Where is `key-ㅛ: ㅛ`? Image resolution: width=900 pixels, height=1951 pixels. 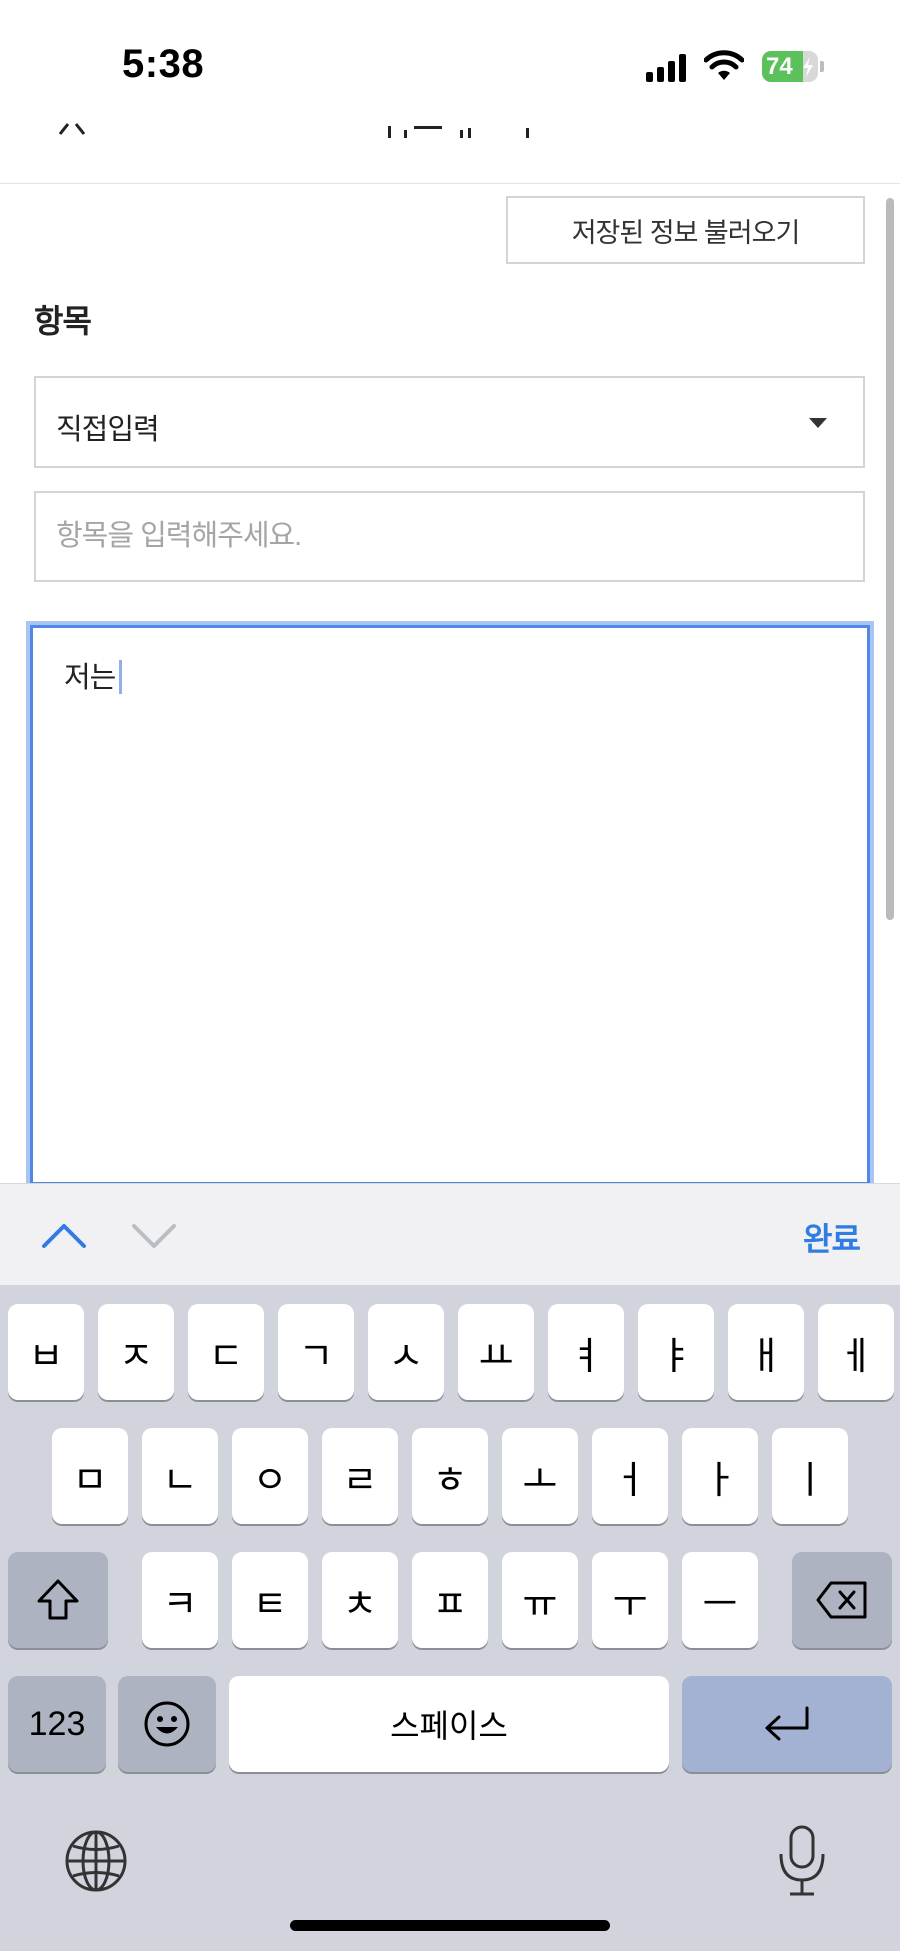
key-ㅛ: ㅛ is located at coordinates (496, 1352).